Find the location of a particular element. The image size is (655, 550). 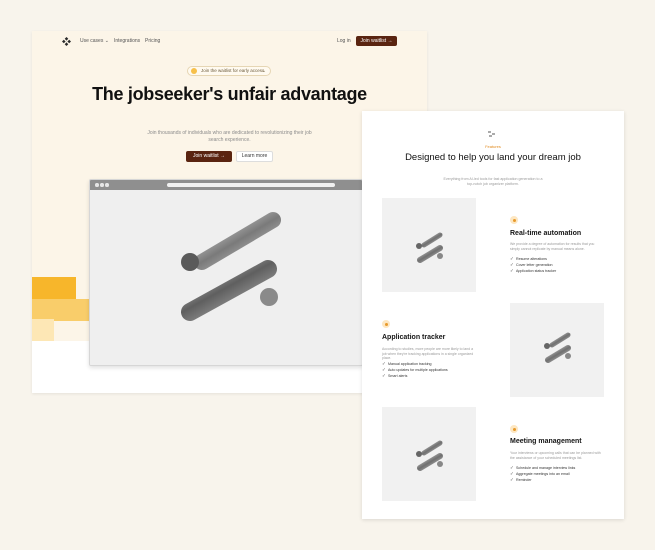

list-item-label: Resume alterations is located at coordinates (531, 259).